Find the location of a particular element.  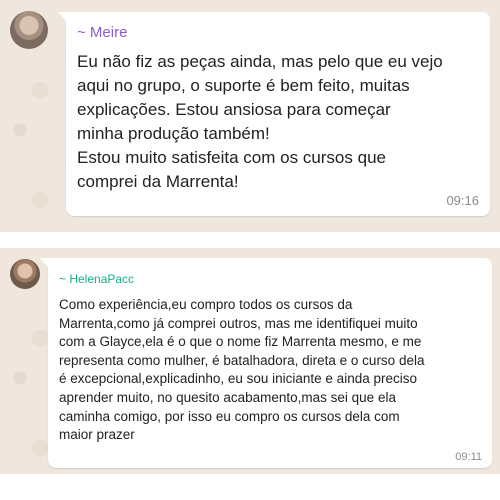

sender-name: ~ HelenaPacc is located at coordinates (96, 279).